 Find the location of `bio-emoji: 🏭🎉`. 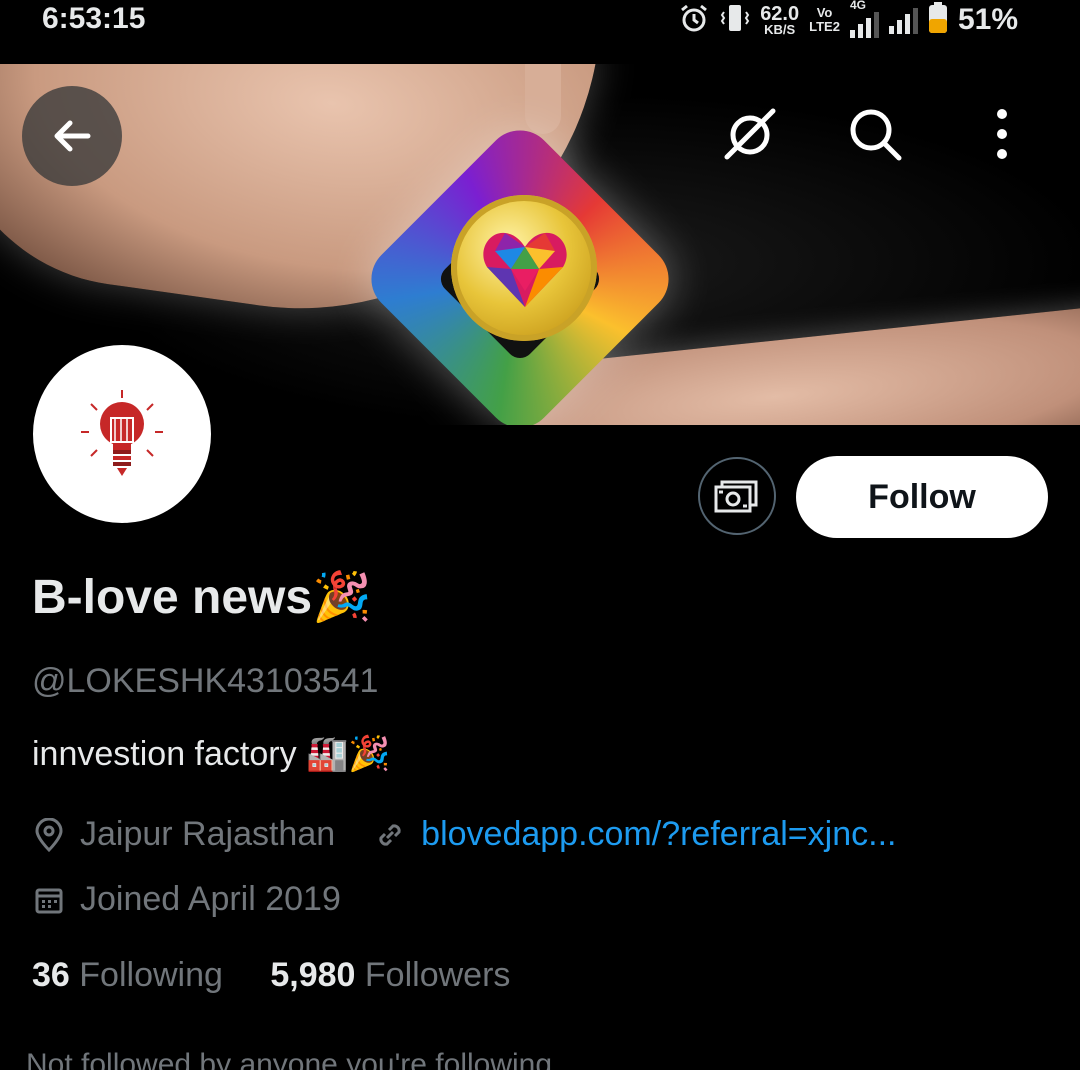

bio-emoji: 🏭🎉 is located at coordinates (348, 754).